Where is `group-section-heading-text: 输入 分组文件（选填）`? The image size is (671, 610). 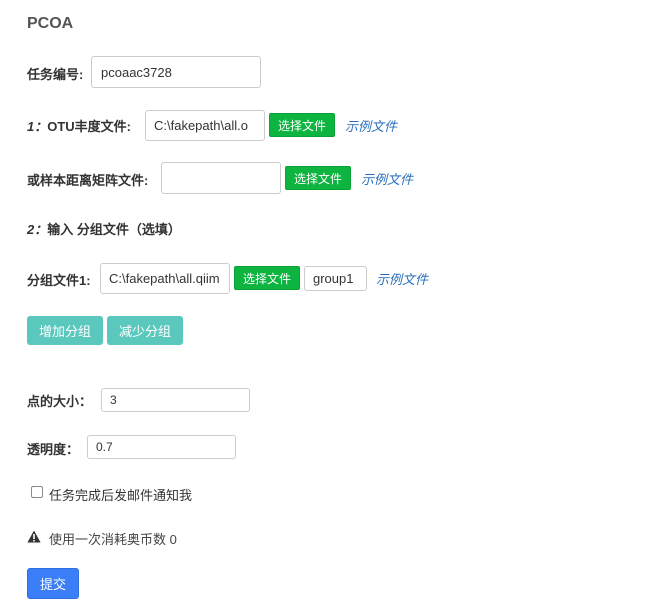
group-section-heading-text: 输入 分组文件（选填） is located at coordinates (114, 229).